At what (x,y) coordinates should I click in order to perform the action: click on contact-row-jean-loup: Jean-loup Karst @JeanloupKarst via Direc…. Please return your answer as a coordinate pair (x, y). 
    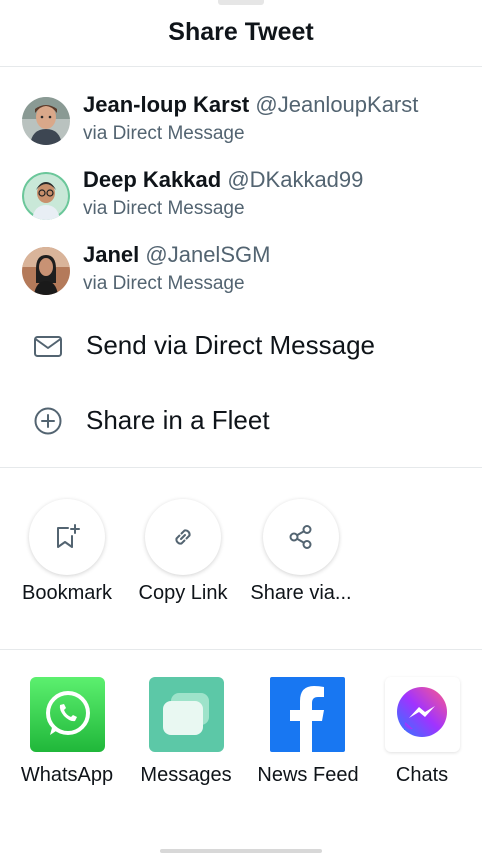
    Looking at the image, I should click on (241, 126).